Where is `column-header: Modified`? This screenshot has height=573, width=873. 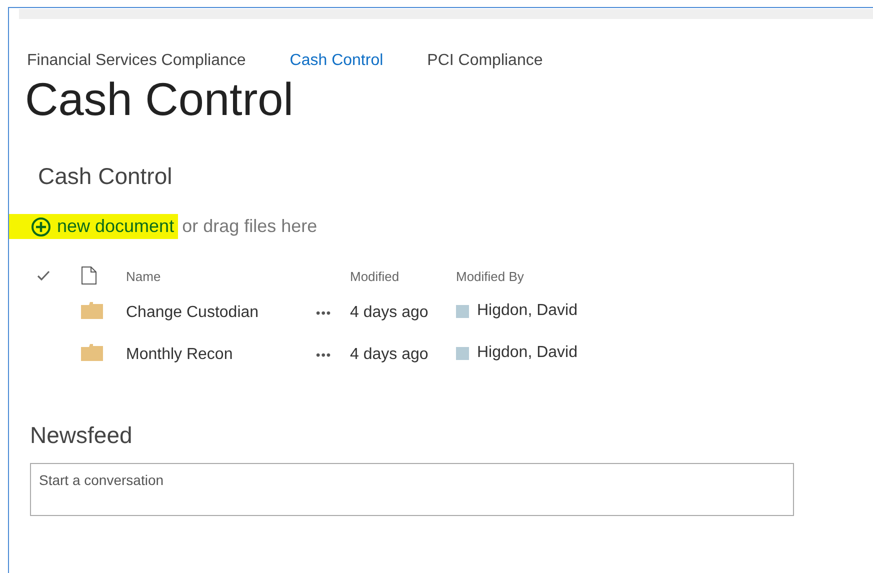 column-header: Modified is located at coordinates (375, 276).